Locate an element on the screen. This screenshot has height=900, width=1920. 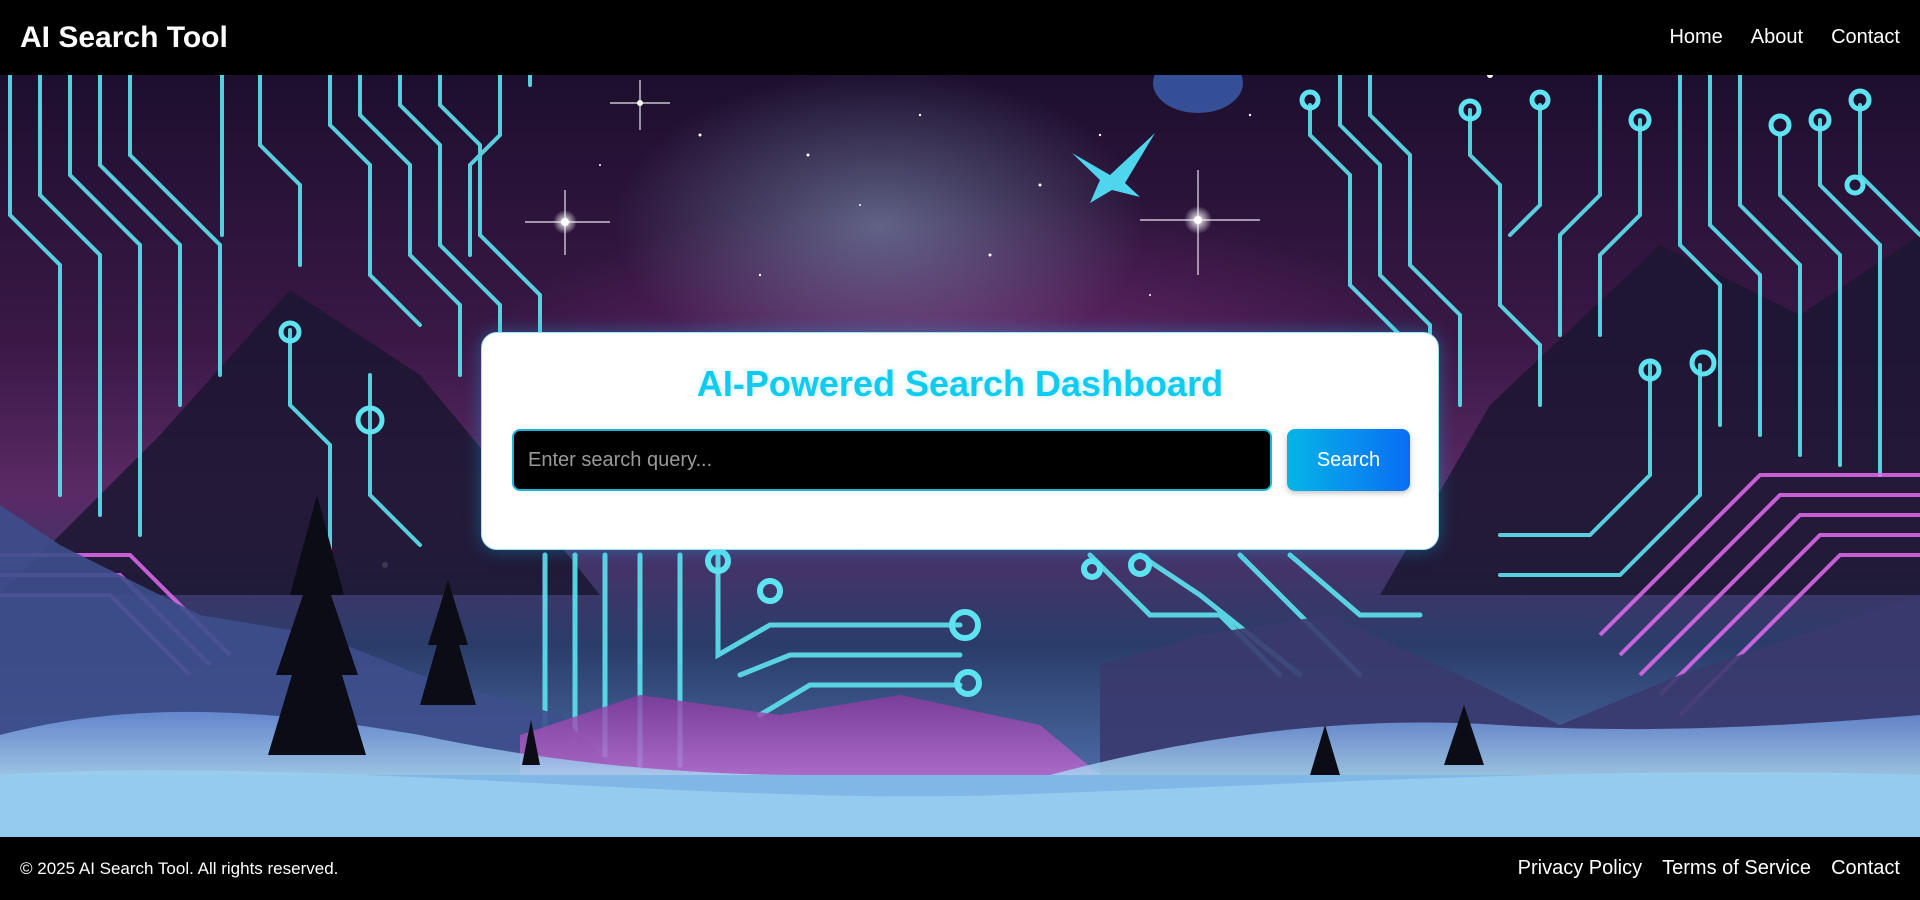
footer-links: Privacy Policy Terms of Service Contact is located at coordinates (1709, 868).